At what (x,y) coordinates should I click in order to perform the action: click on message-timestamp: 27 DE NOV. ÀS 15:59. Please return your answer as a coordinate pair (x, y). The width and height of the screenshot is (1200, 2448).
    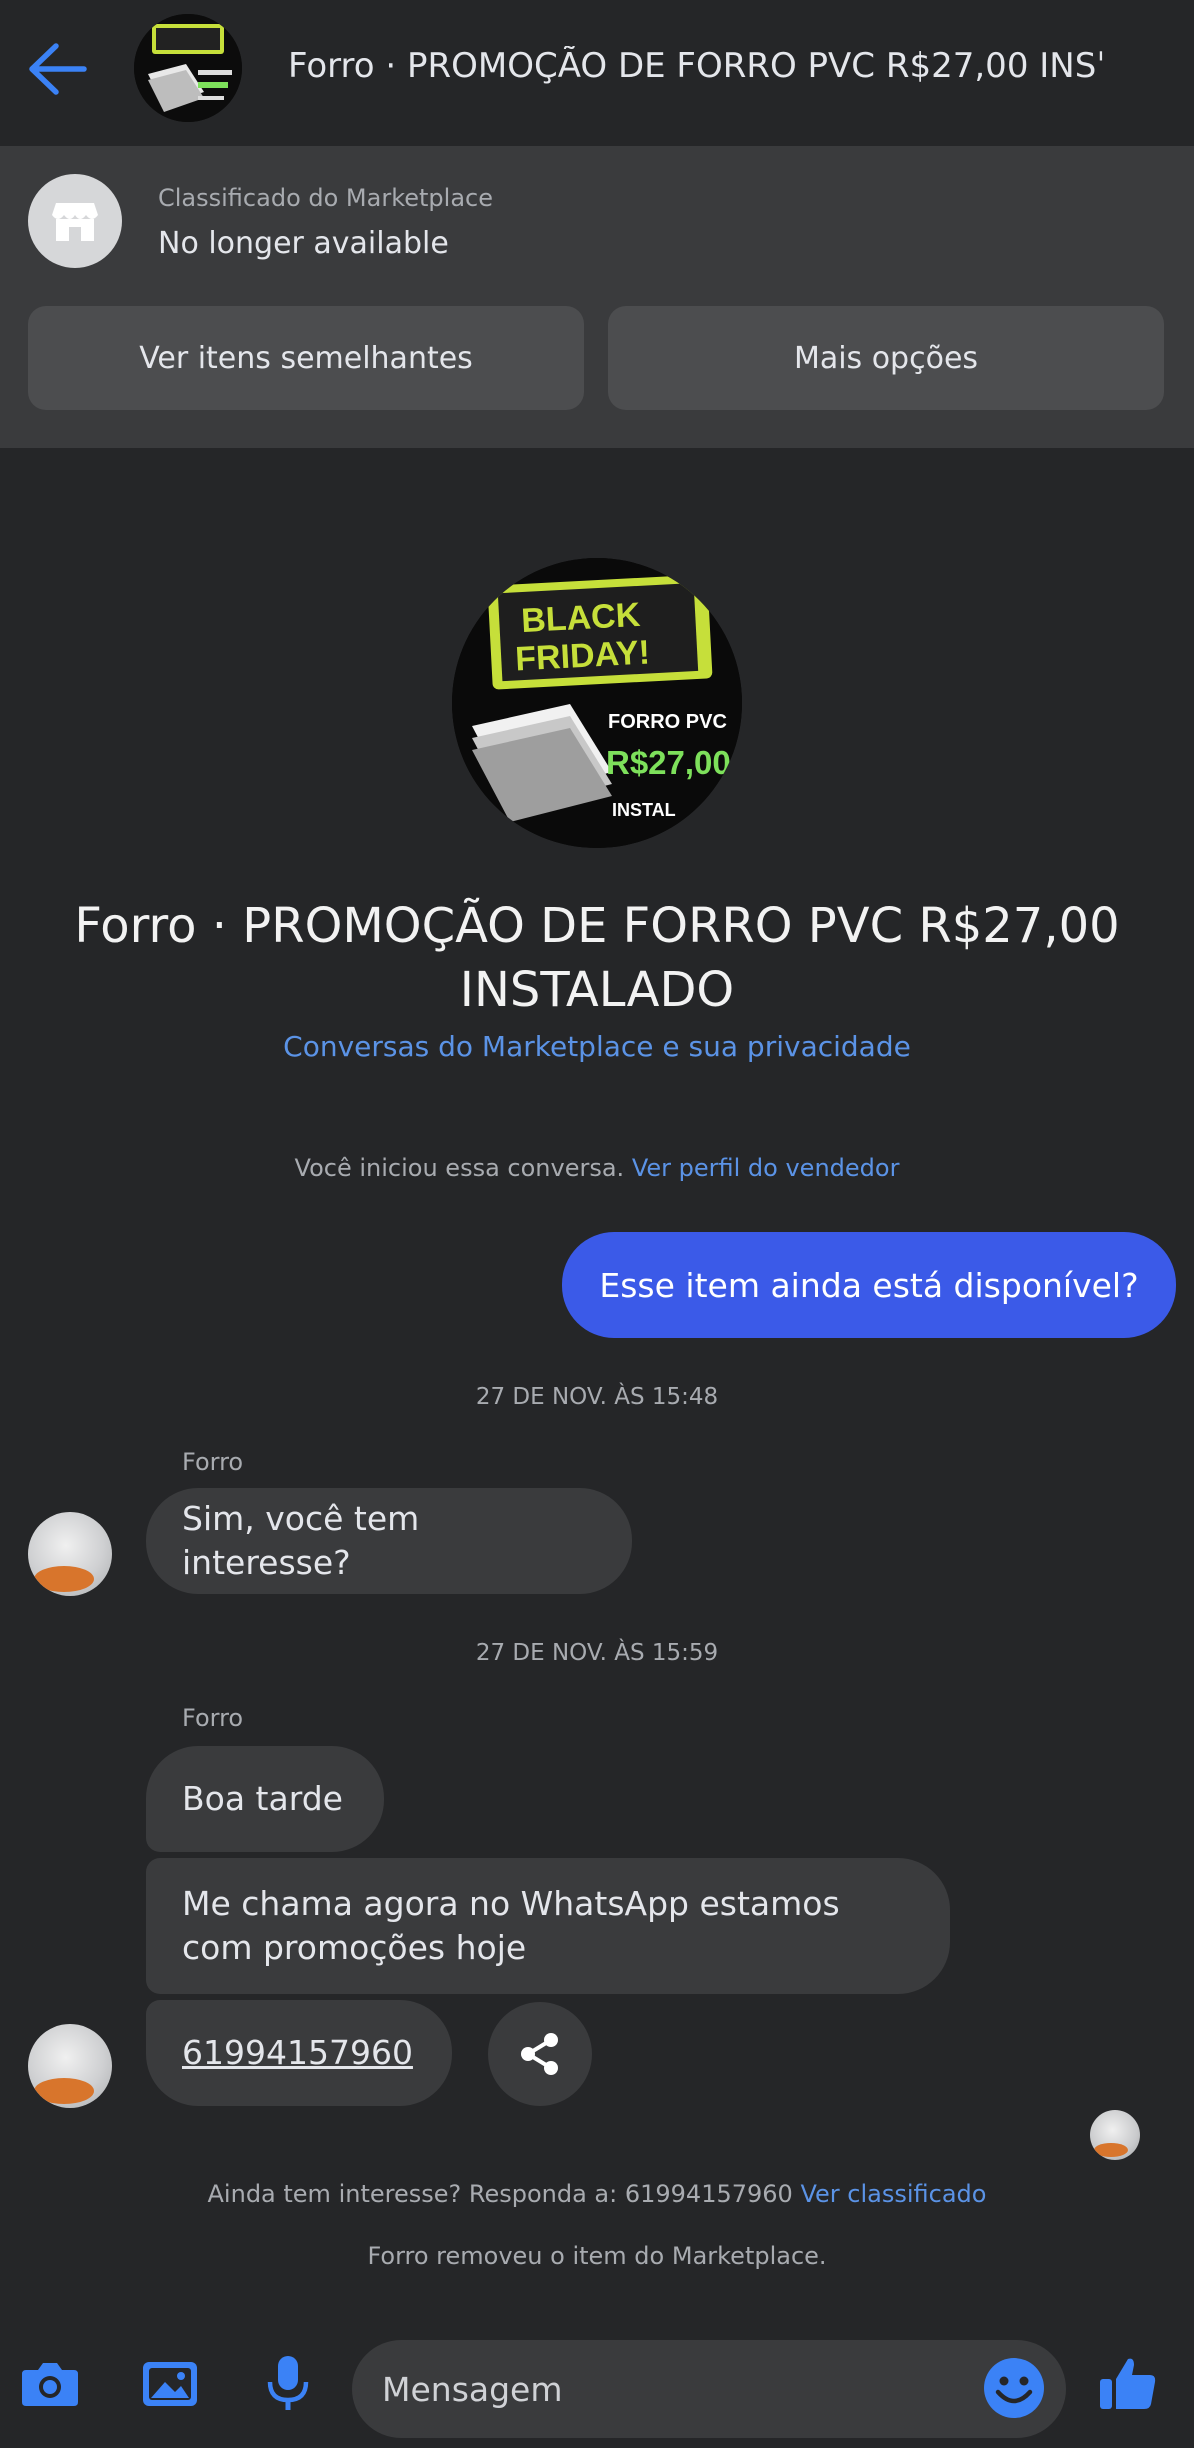
    Looking at the image, I should click on (597, 1653).